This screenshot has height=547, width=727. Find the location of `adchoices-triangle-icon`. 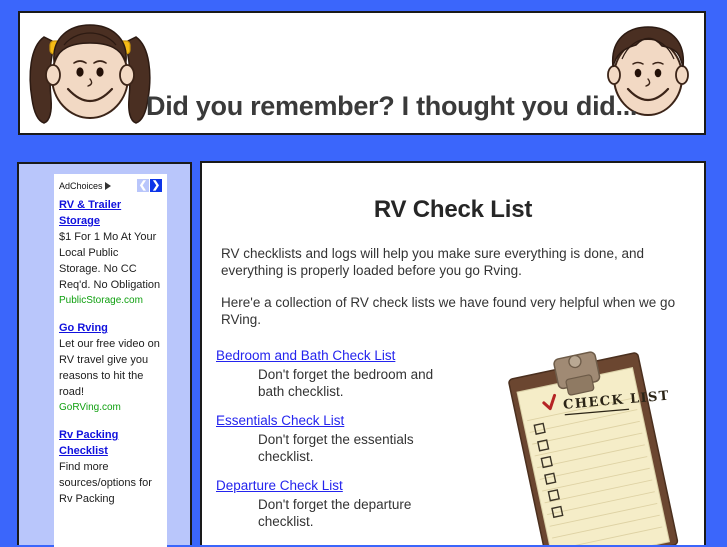

adchoices-triangle-icon is located at coordinates (107, 185).